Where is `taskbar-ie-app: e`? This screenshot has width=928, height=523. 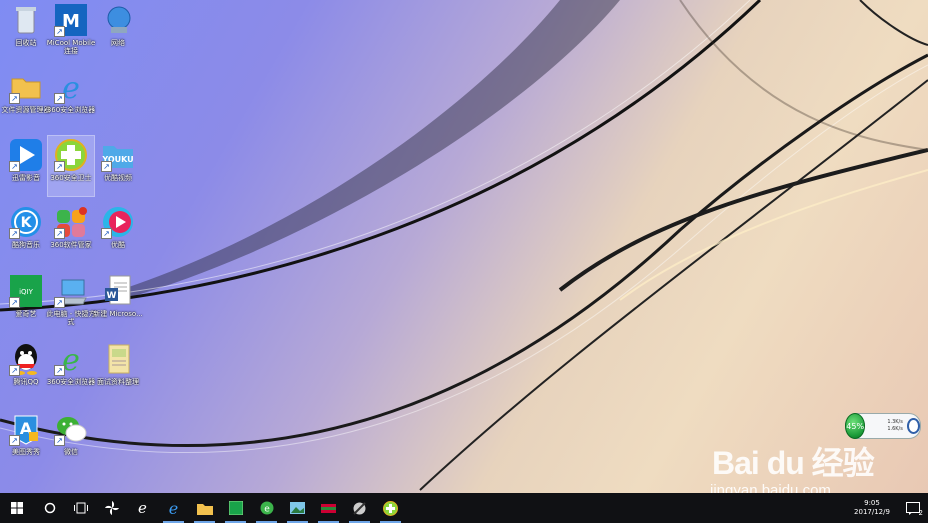
taskbar-ie-app: e is located at coordinates (142, 508).